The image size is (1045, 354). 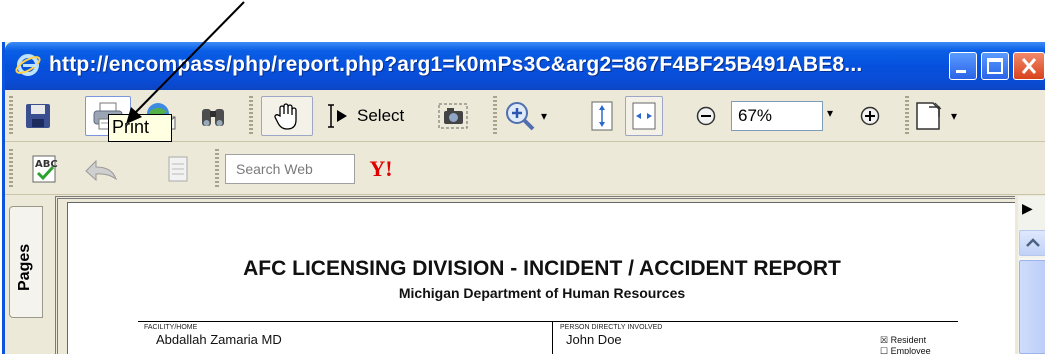 I want to click on pages-tab: Pages, so click(x=26, y=262).